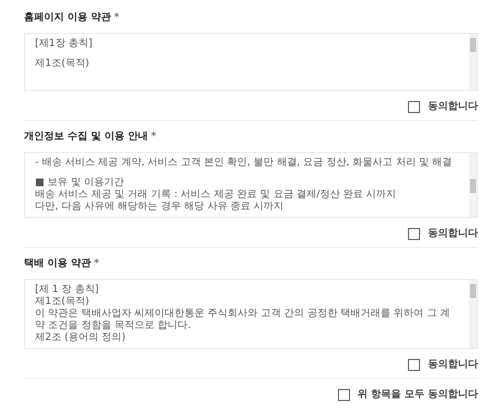 This screenshot has width=502, height=414. Describe the element at coordinates (80, 183) in the screenshot. I see `terms-text: ■ 보유 및 이용기간` at that location.